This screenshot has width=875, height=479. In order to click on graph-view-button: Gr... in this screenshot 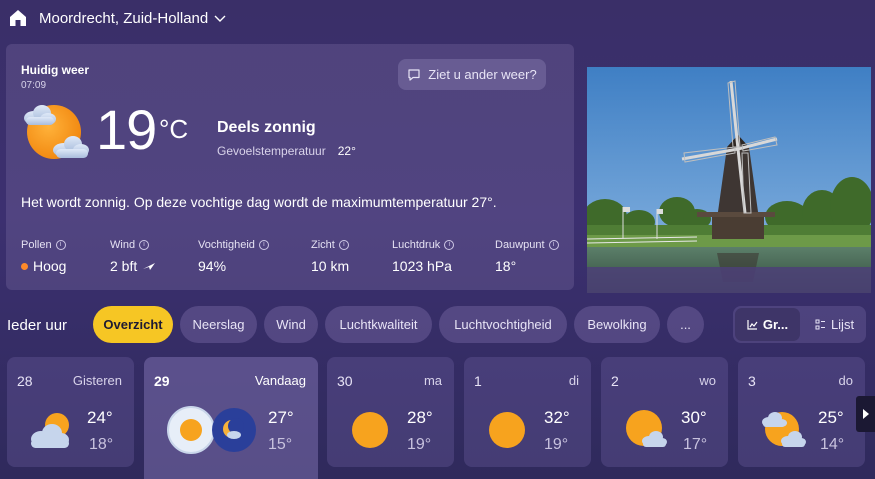, I will do `click(767, 324)`.